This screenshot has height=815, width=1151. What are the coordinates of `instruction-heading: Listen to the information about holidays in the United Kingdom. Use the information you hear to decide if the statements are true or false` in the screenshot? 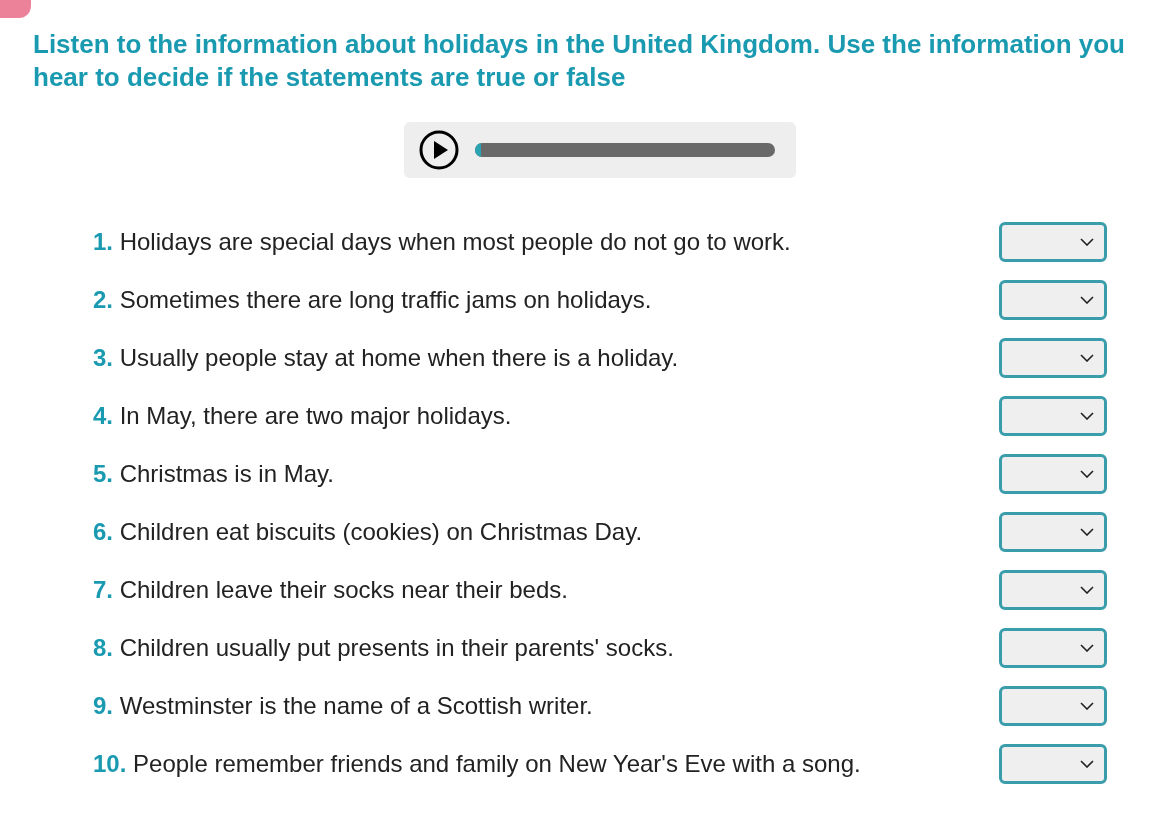 It's located at (579, 61).